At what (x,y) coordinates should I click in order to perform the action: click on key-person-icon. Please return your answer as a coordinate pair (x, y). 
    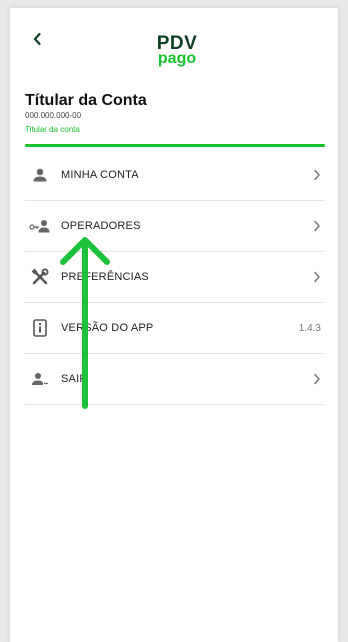
    Looking at the image, I should click on (40, 226).